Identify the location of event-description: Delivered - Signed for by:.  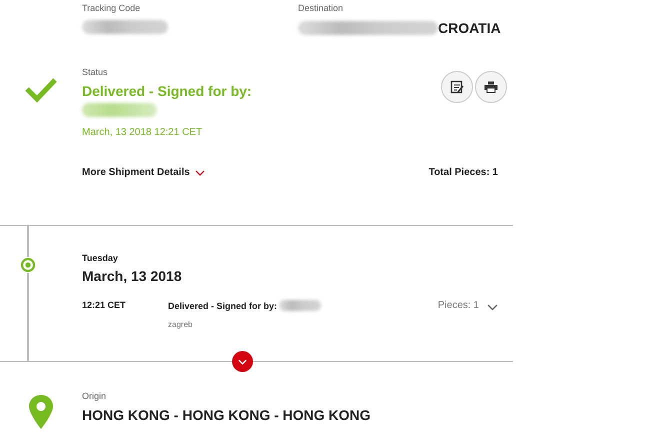
(223, 305).